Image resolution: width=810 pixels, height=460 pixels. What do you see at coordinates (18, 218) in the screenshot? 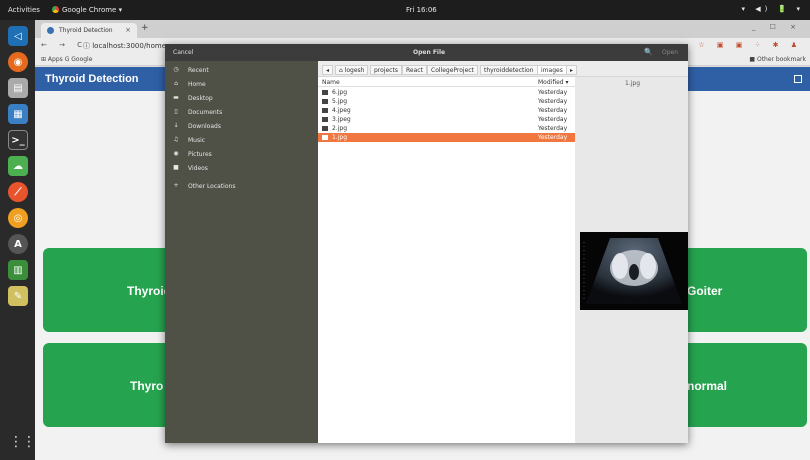
I see `chrome-dock-icon: ◎` at bounding box center [18, 218].